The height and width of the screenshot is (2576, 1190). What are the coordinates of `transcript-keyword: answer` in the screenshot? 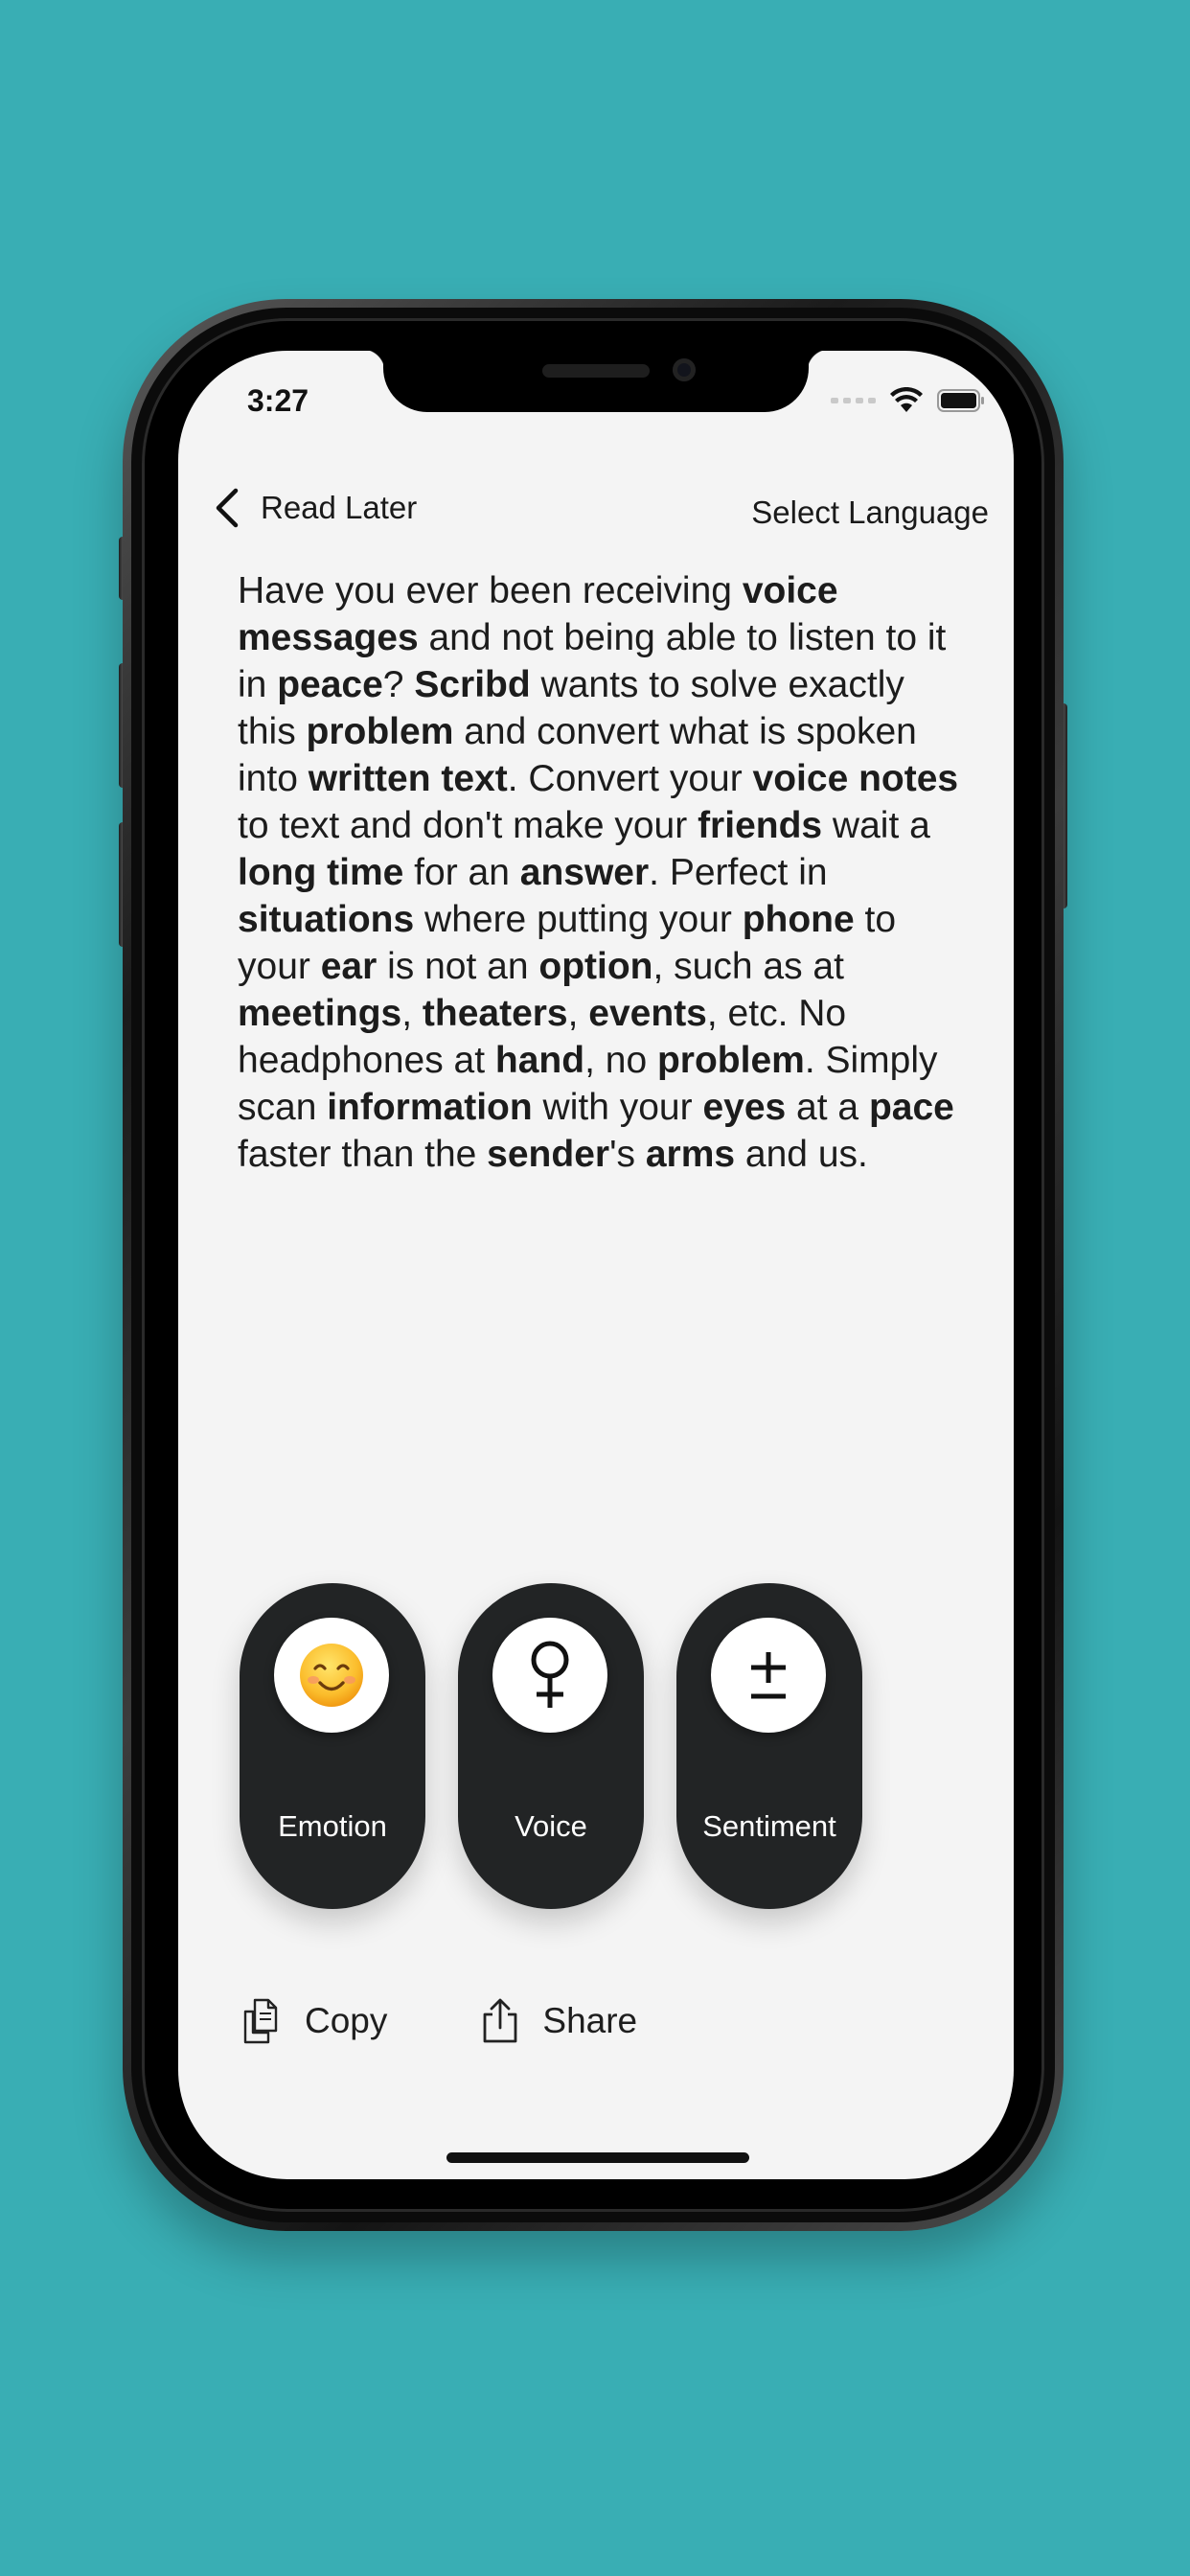 It's located at (585, 872).